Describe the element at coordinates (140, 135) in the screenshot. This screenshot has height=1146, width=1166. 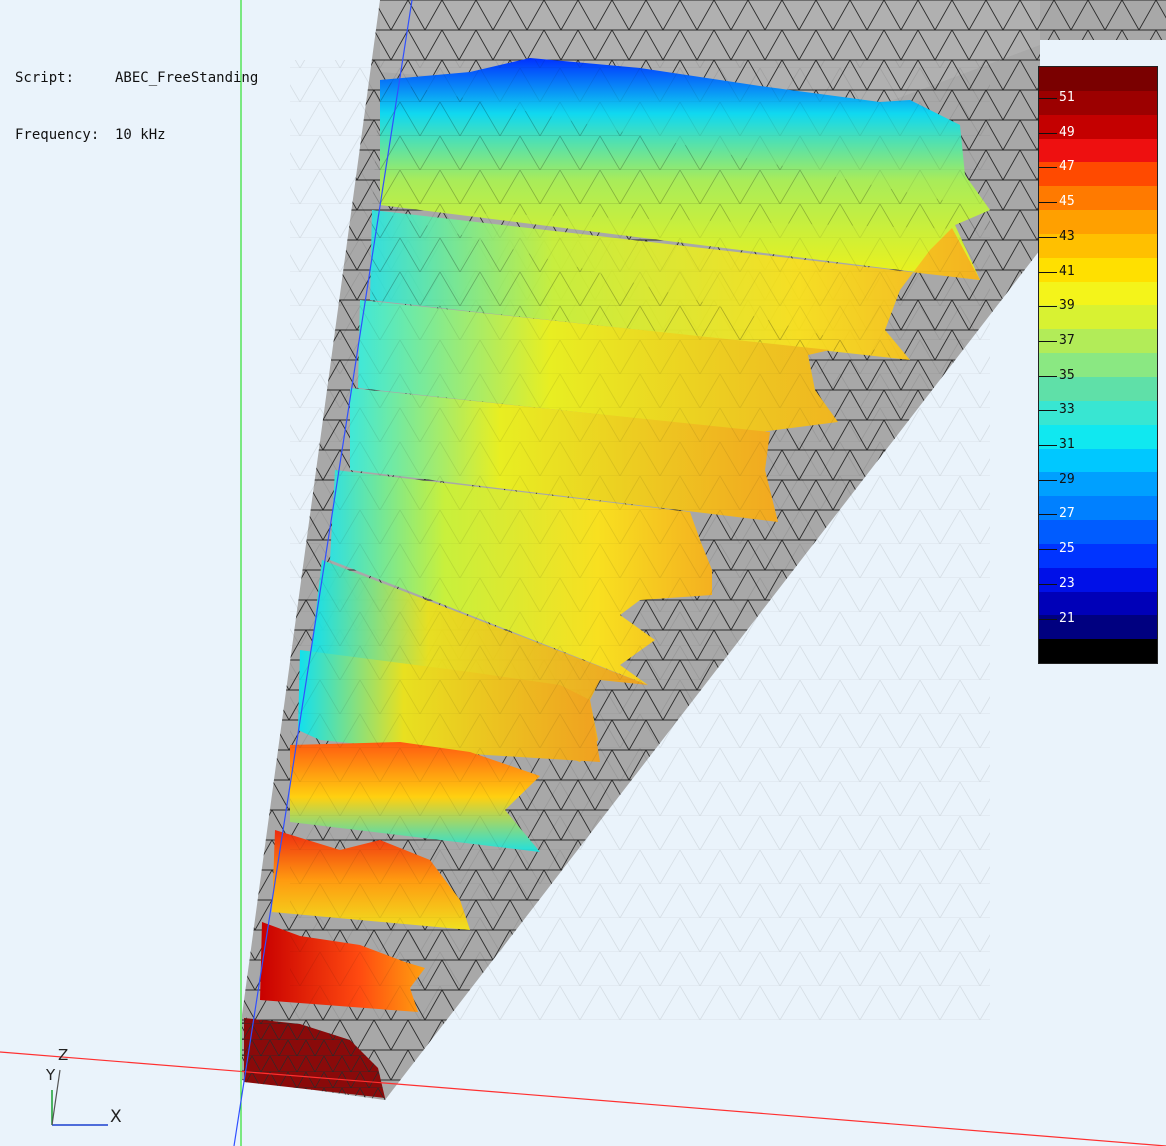
I see `frequency-value: 10 kHz` at that location.